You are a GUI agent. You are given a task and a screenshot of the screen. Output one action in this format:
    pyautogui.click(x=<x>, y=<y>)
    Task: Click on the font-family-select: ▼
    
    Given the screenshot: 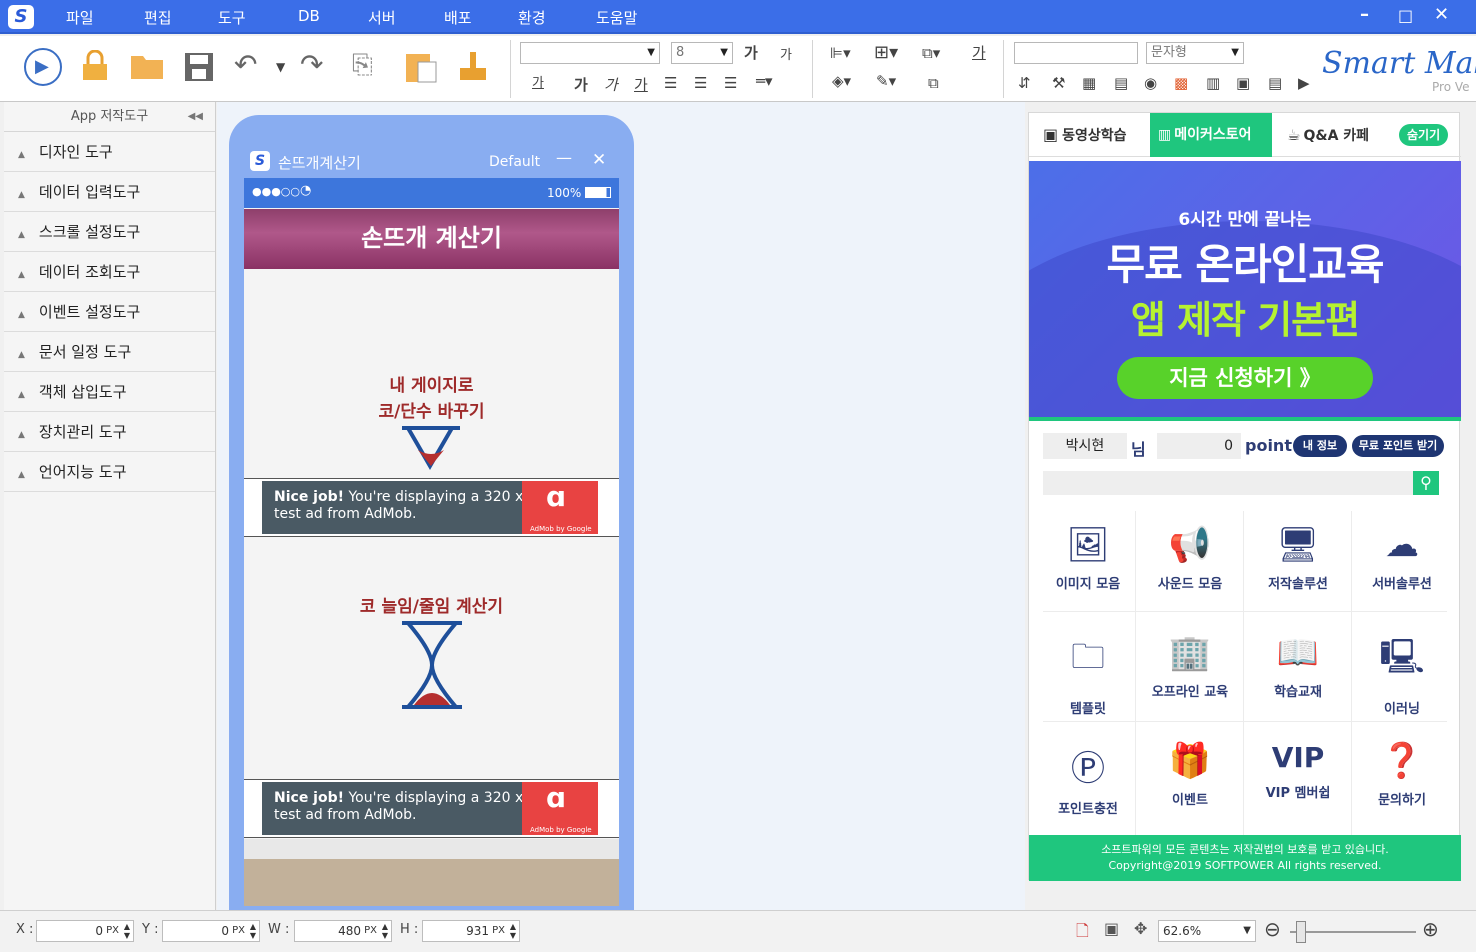 What is the action you would take?
    pyautogui.click(x=590, y=53)
    